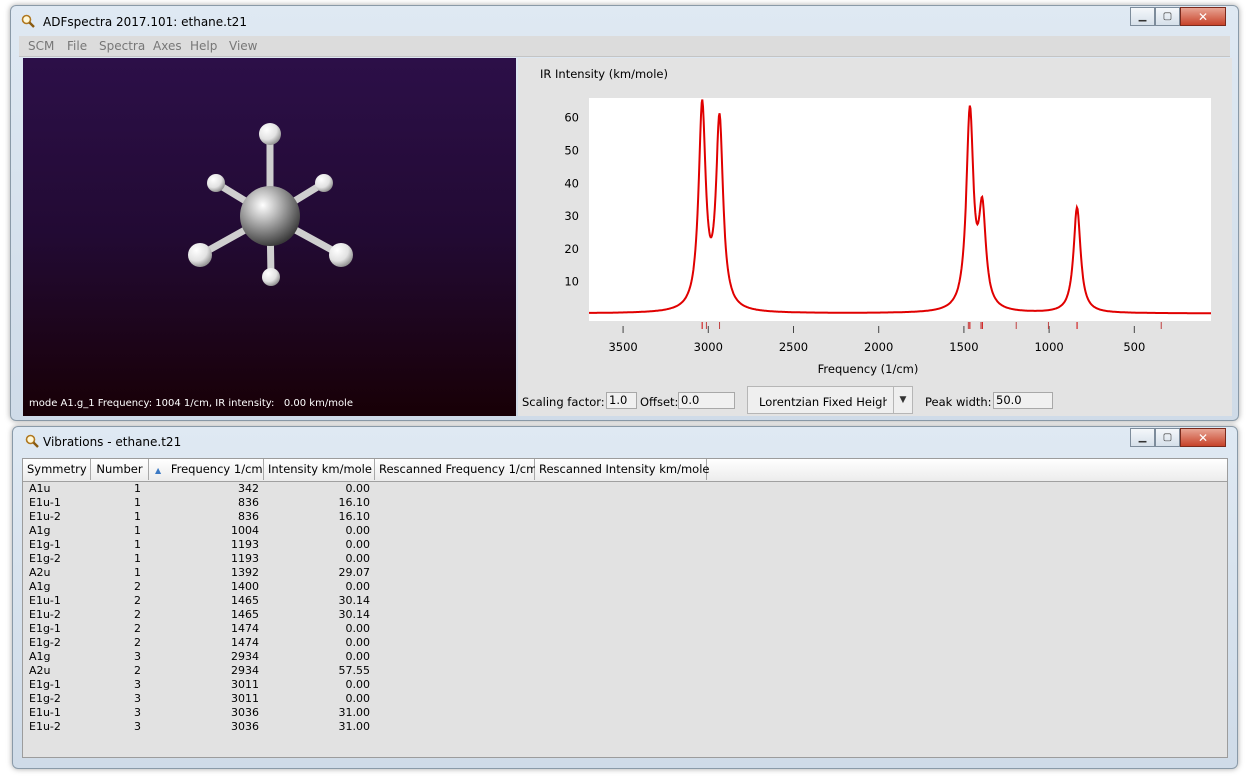  Describe the element at coordinates (354, 502) in the screenshot. I see `cell-intensity: 16.10` at that location.